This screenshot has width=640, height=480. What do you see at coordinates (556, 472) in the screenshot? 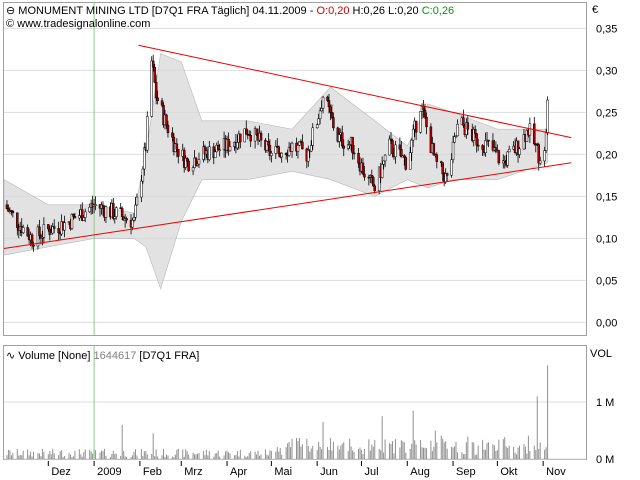
I see `x-tick-label: Nov` at bounding box center [556, 472].